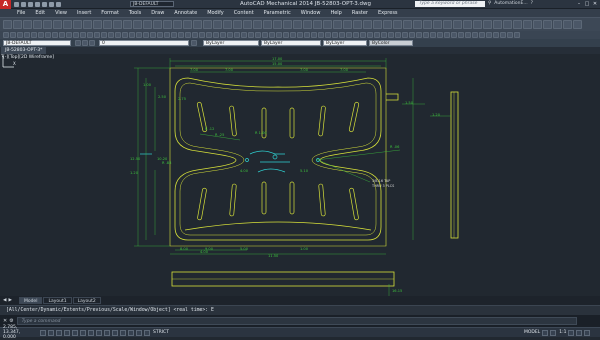 This screenshot has width=600, height=340. What do you see at coordinates (360, 13) in the screenshot?
I see `menu-raster: Raster` at bounding box center [360, 13].